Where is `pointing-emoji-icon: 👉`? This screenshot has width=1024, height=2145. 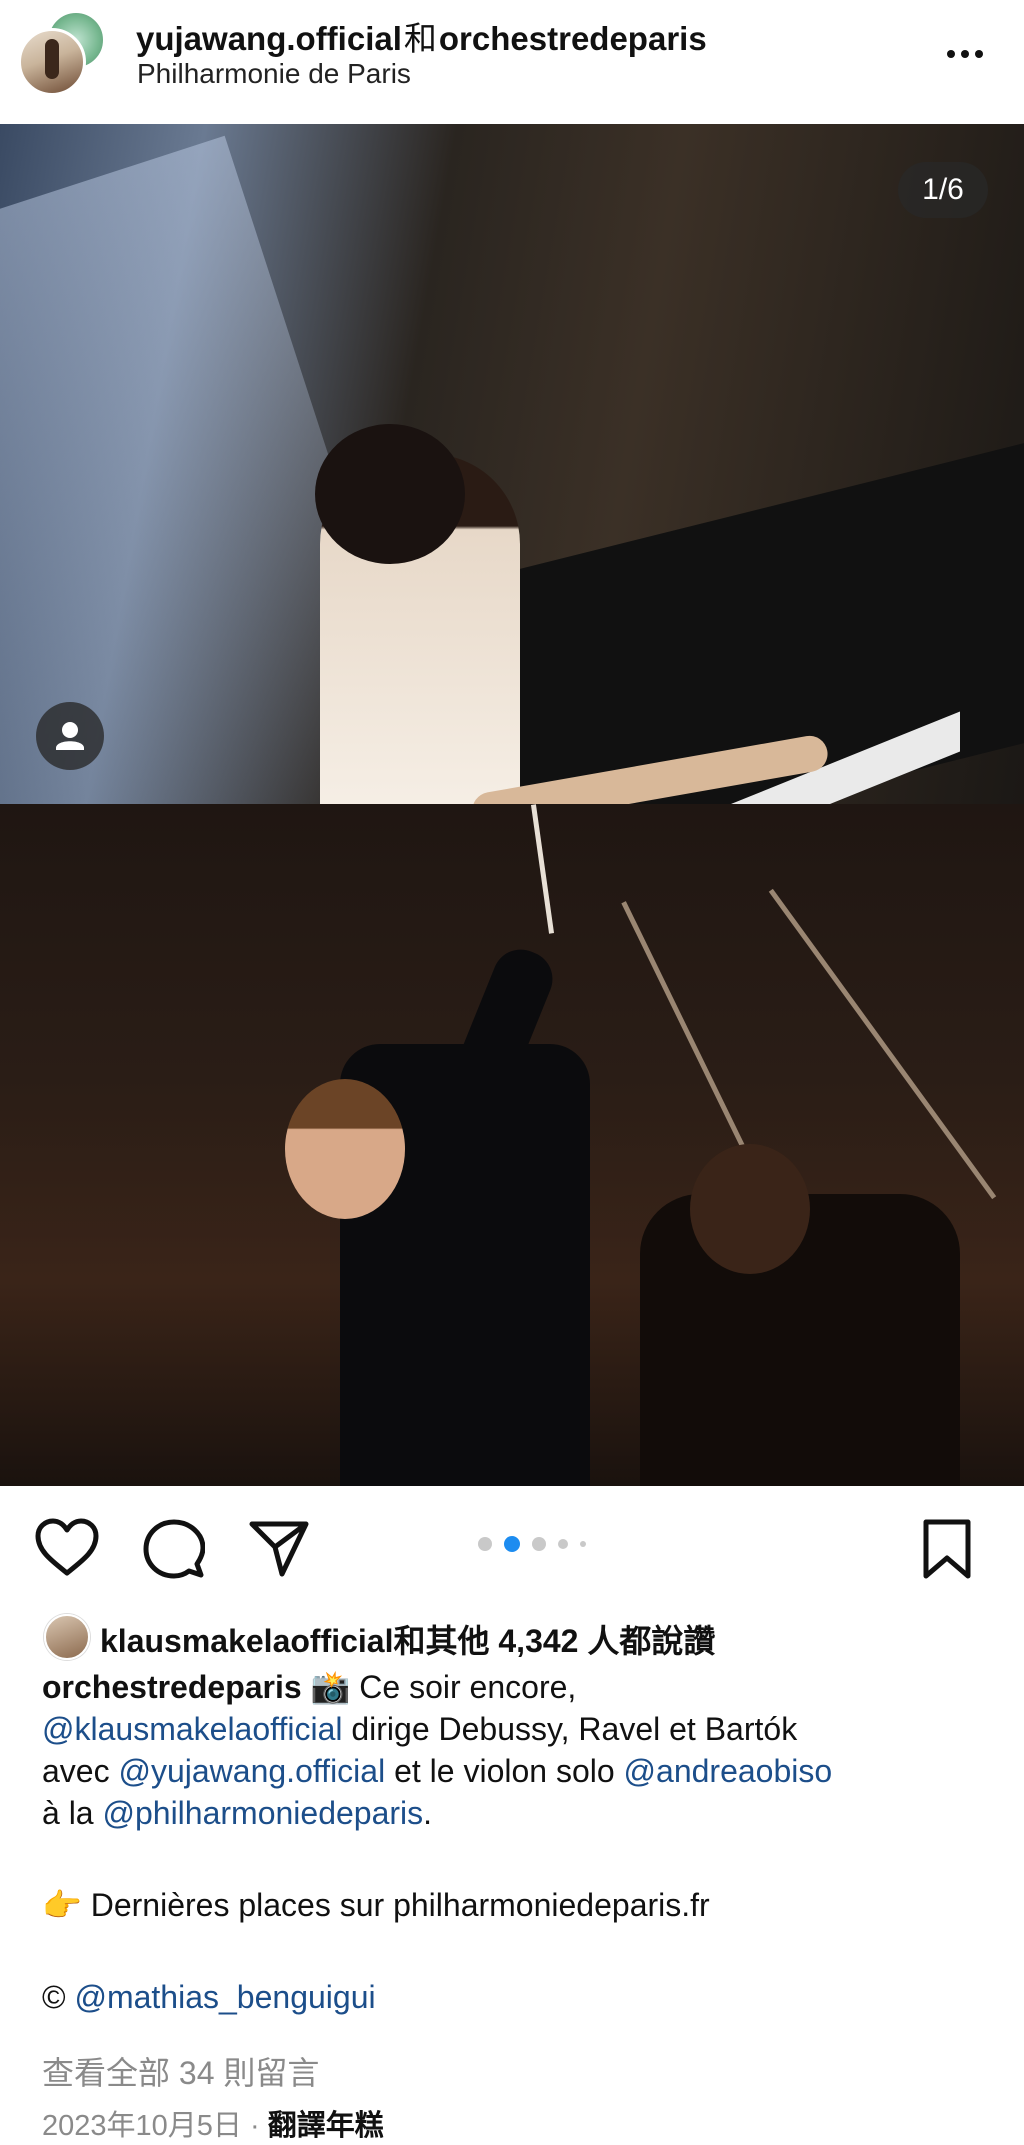
pointing-emoji-icon: 👉 is located at coordinates (62, 1905).